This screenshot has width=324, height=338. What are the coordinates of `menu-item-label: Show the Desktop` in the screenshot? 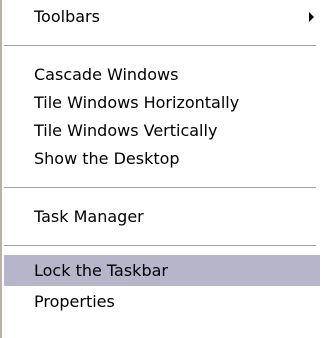 It's located at (107, 158).